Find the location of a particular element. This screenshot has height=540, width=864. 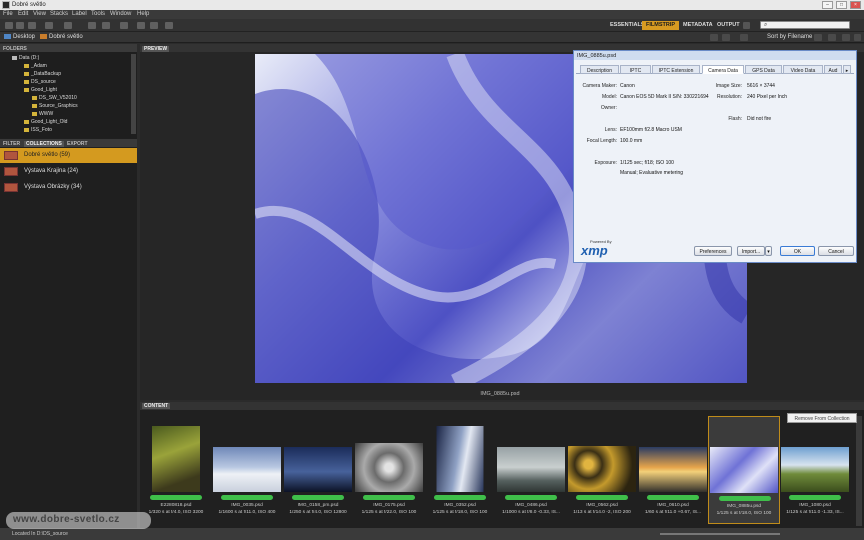

tree-item: ISS_Foto is located at coordinates (38, 130).